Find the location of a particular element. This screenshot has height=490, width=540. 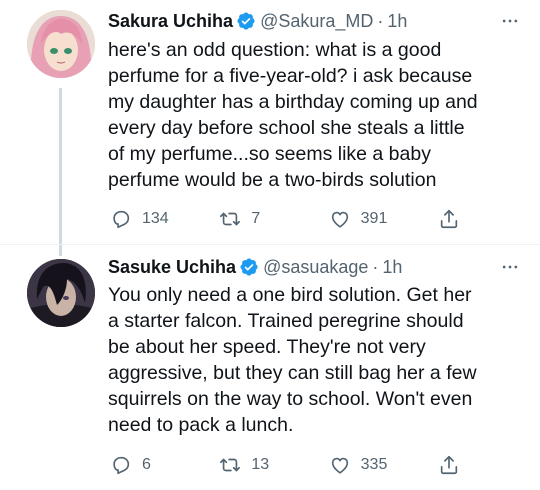

retweet-button: 13 is located at coordinates (264, 465).